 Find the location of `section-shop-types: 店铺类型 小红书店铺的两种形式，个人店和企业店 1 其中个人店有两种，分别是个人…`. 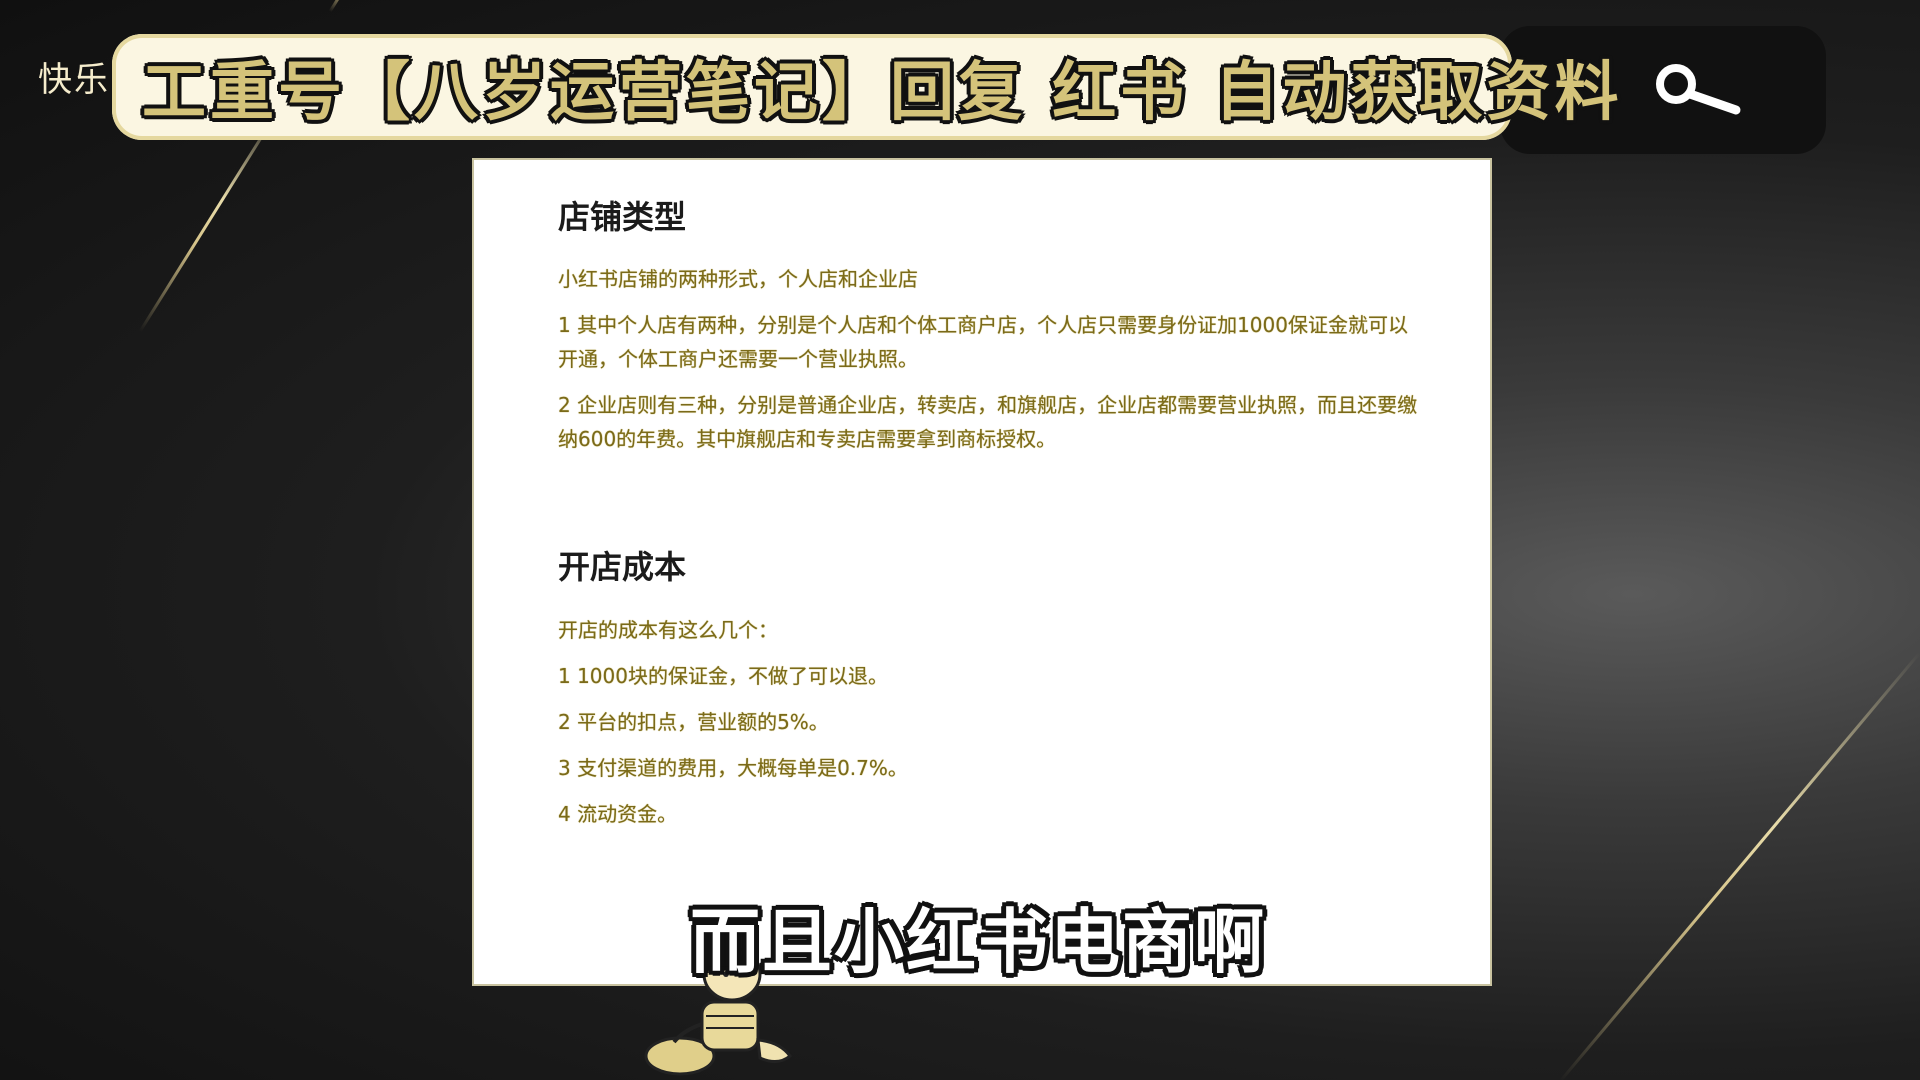

section-shop-types: 店铺类型 小红书店铺的两种形式，个人店和企业店 1 其中个人店有两种，分别是个人… is located at coordinates (988, 327).